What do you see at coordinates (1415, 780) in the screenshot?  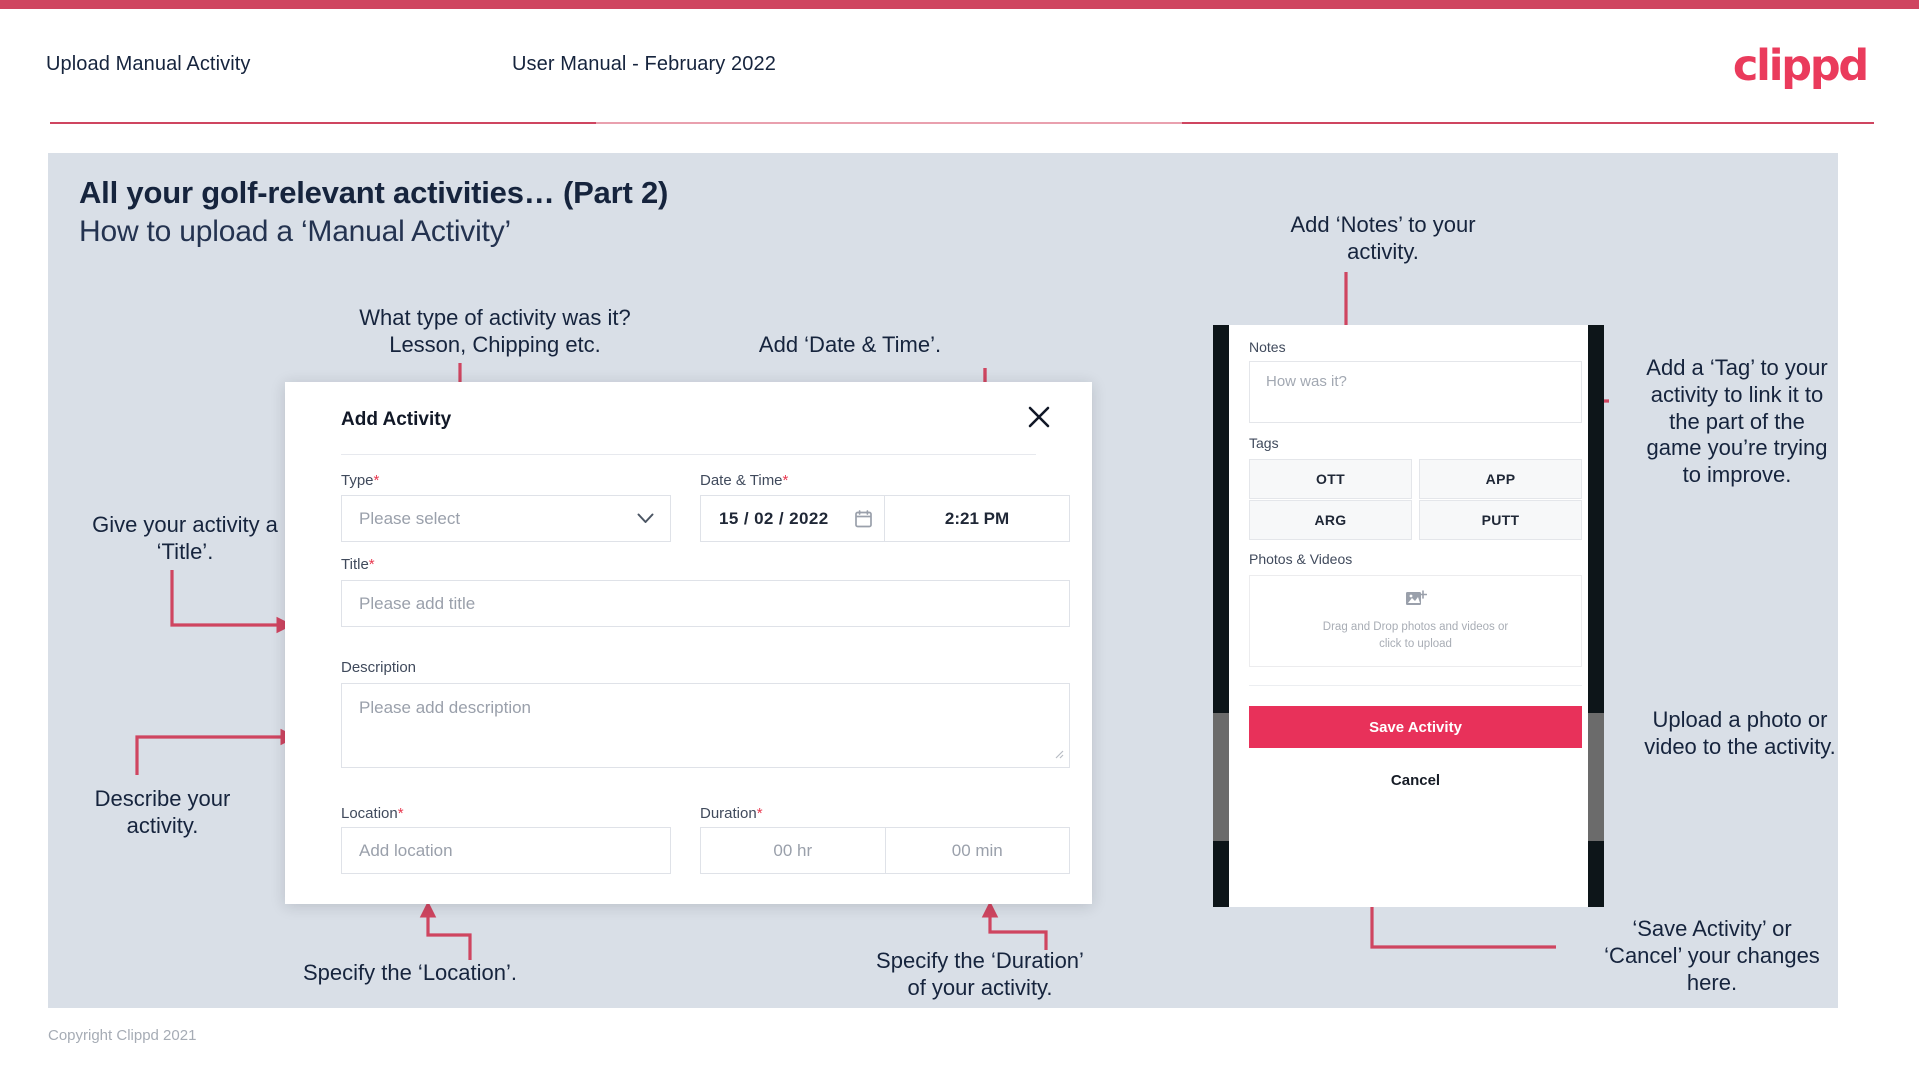 I see `cancel-button: Cancel` at bounding box center [1415, 780].